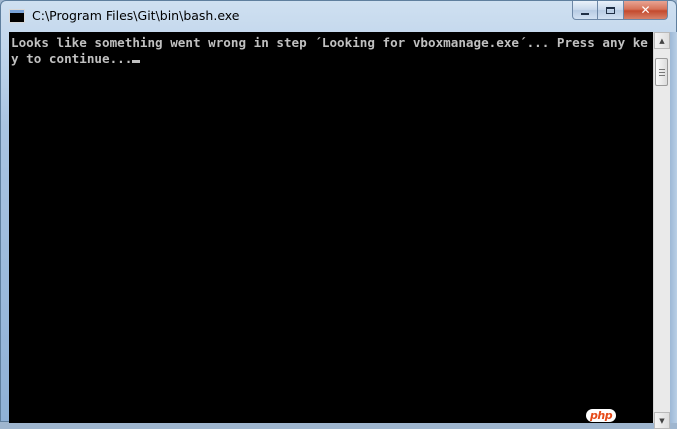  What do you see at coordinates (17, 16) in the screenshot?
I see `console-icon` at bounding box center [17, 16].